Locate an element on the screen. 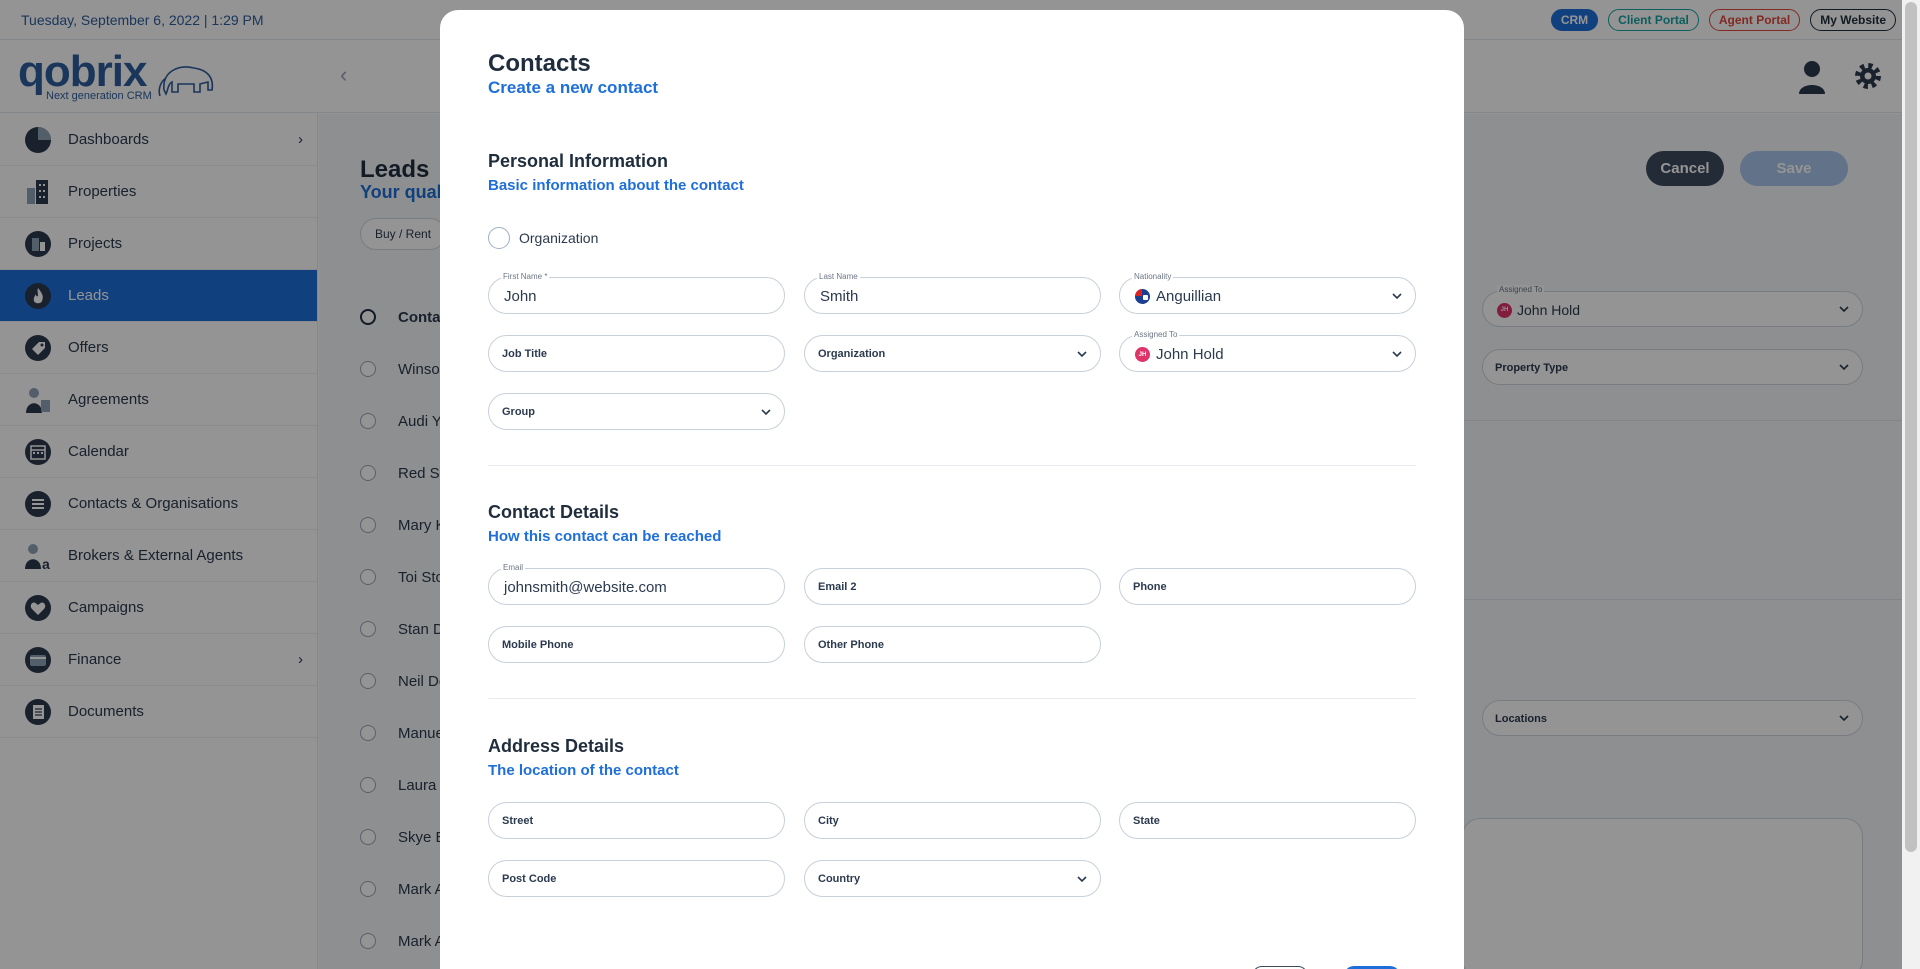 The height and width of the screenshot is (969, 1920). anguilla-flag-icon is located at coordinates (1142, 296).